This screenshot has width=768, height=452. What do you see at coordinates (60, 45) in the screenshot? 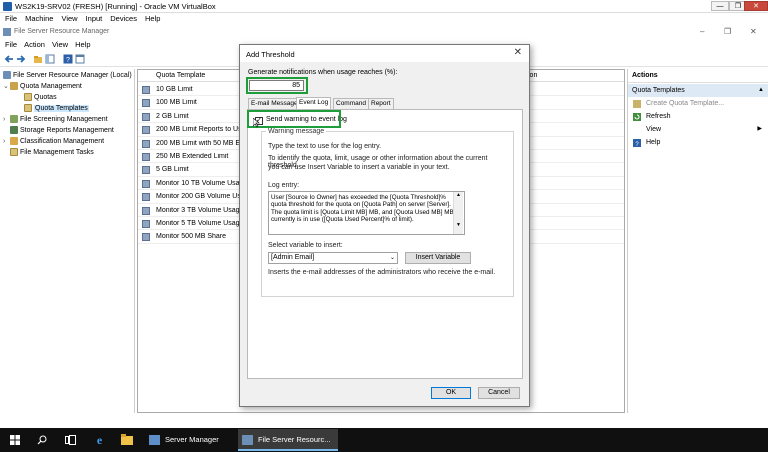
I see `app-menu-view: View` at bounding box center [60, 45].